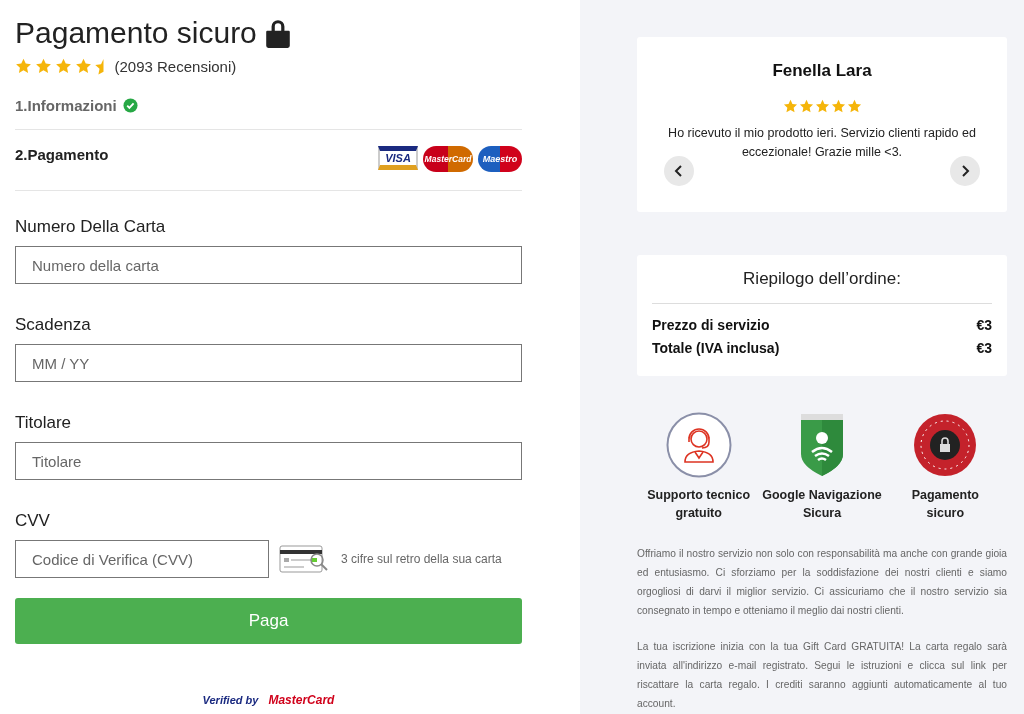 Image resolution: width=1024 pixels, height=714 pixels. I want to click on review-count: (2093 Recensioni), so click(175, 66).